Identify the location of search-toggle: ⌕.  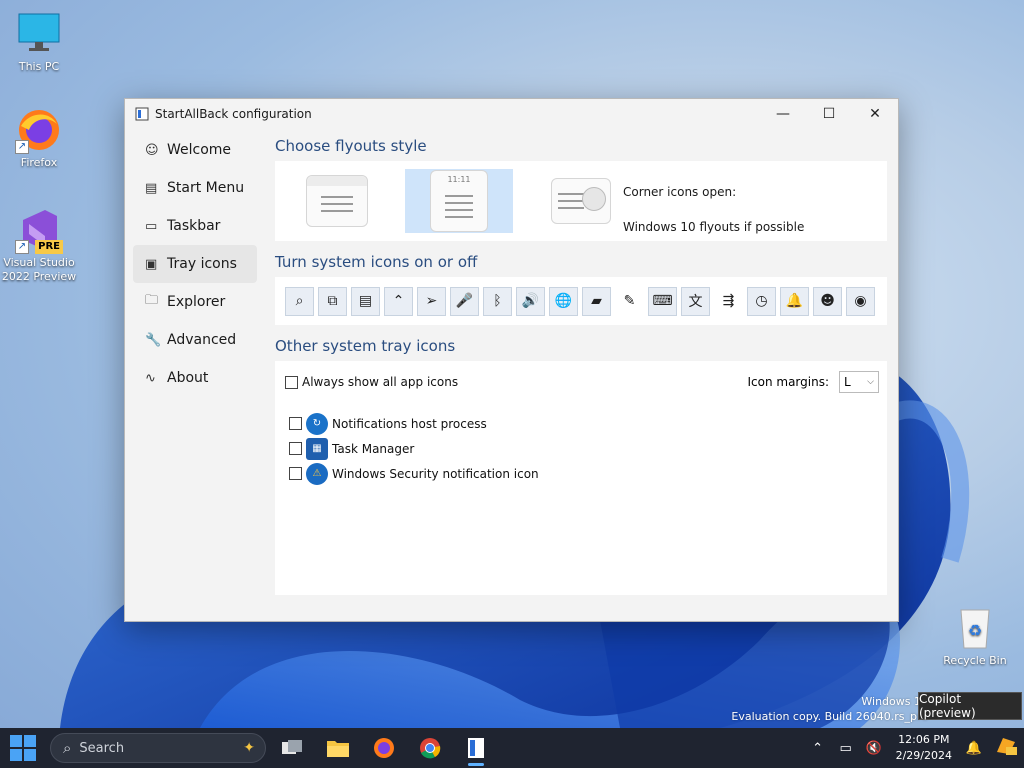
(299, 301).